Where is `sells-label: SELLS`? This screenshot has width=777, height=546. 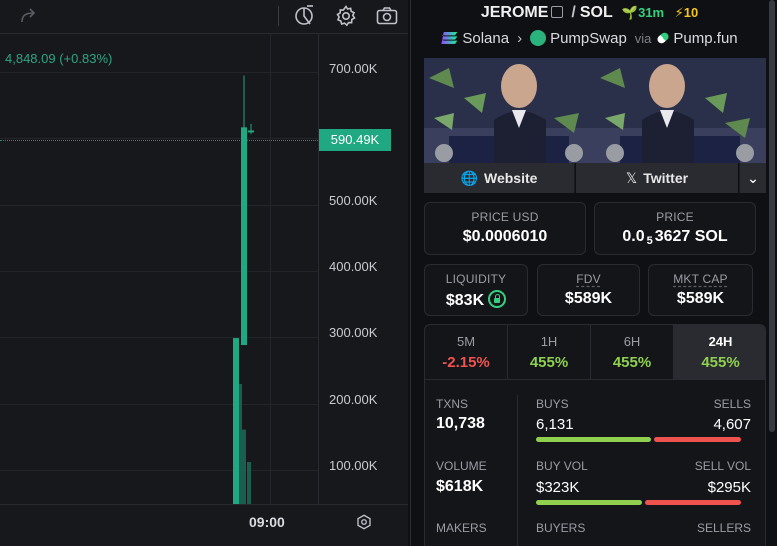 sells-label: SELLS is located at coordinates (732, 404).